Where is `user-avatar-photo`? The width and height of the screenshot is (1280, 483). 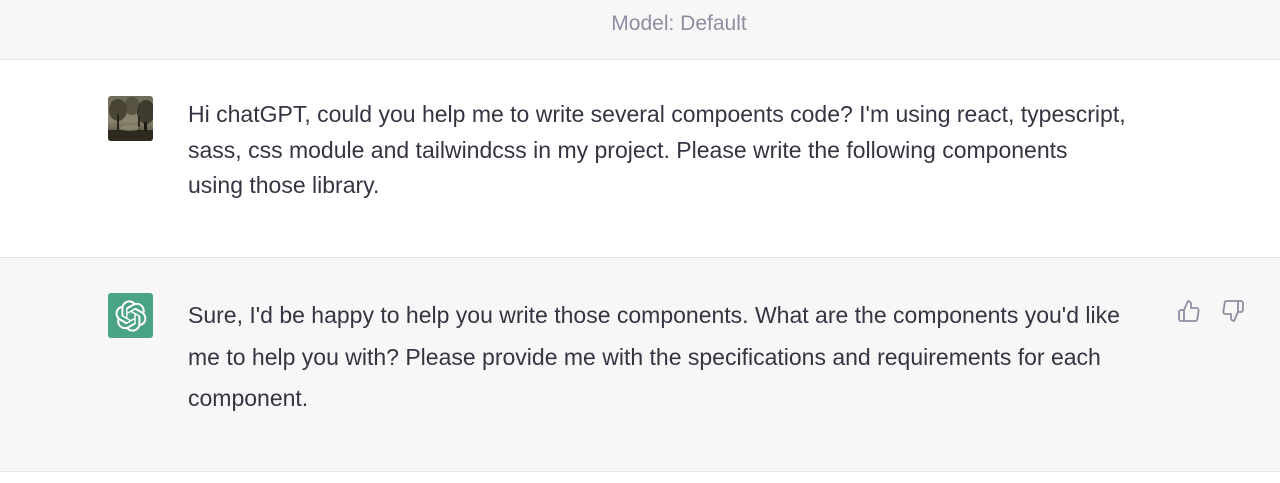
user-avatar-photo is located at coordinates (130, 118).